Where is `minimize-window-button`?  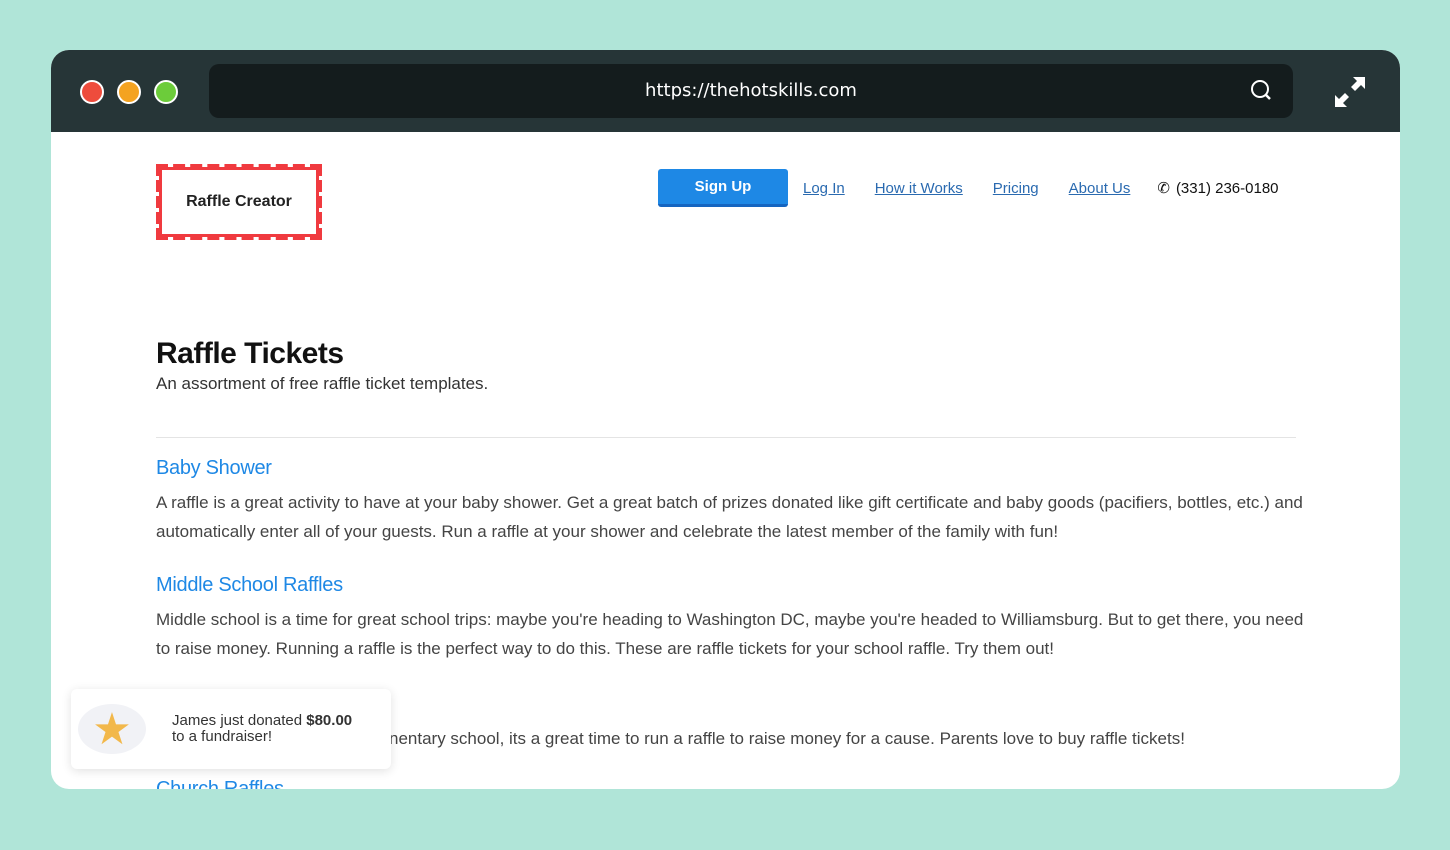
minimize-window-button is located at coordinates (129, 92).